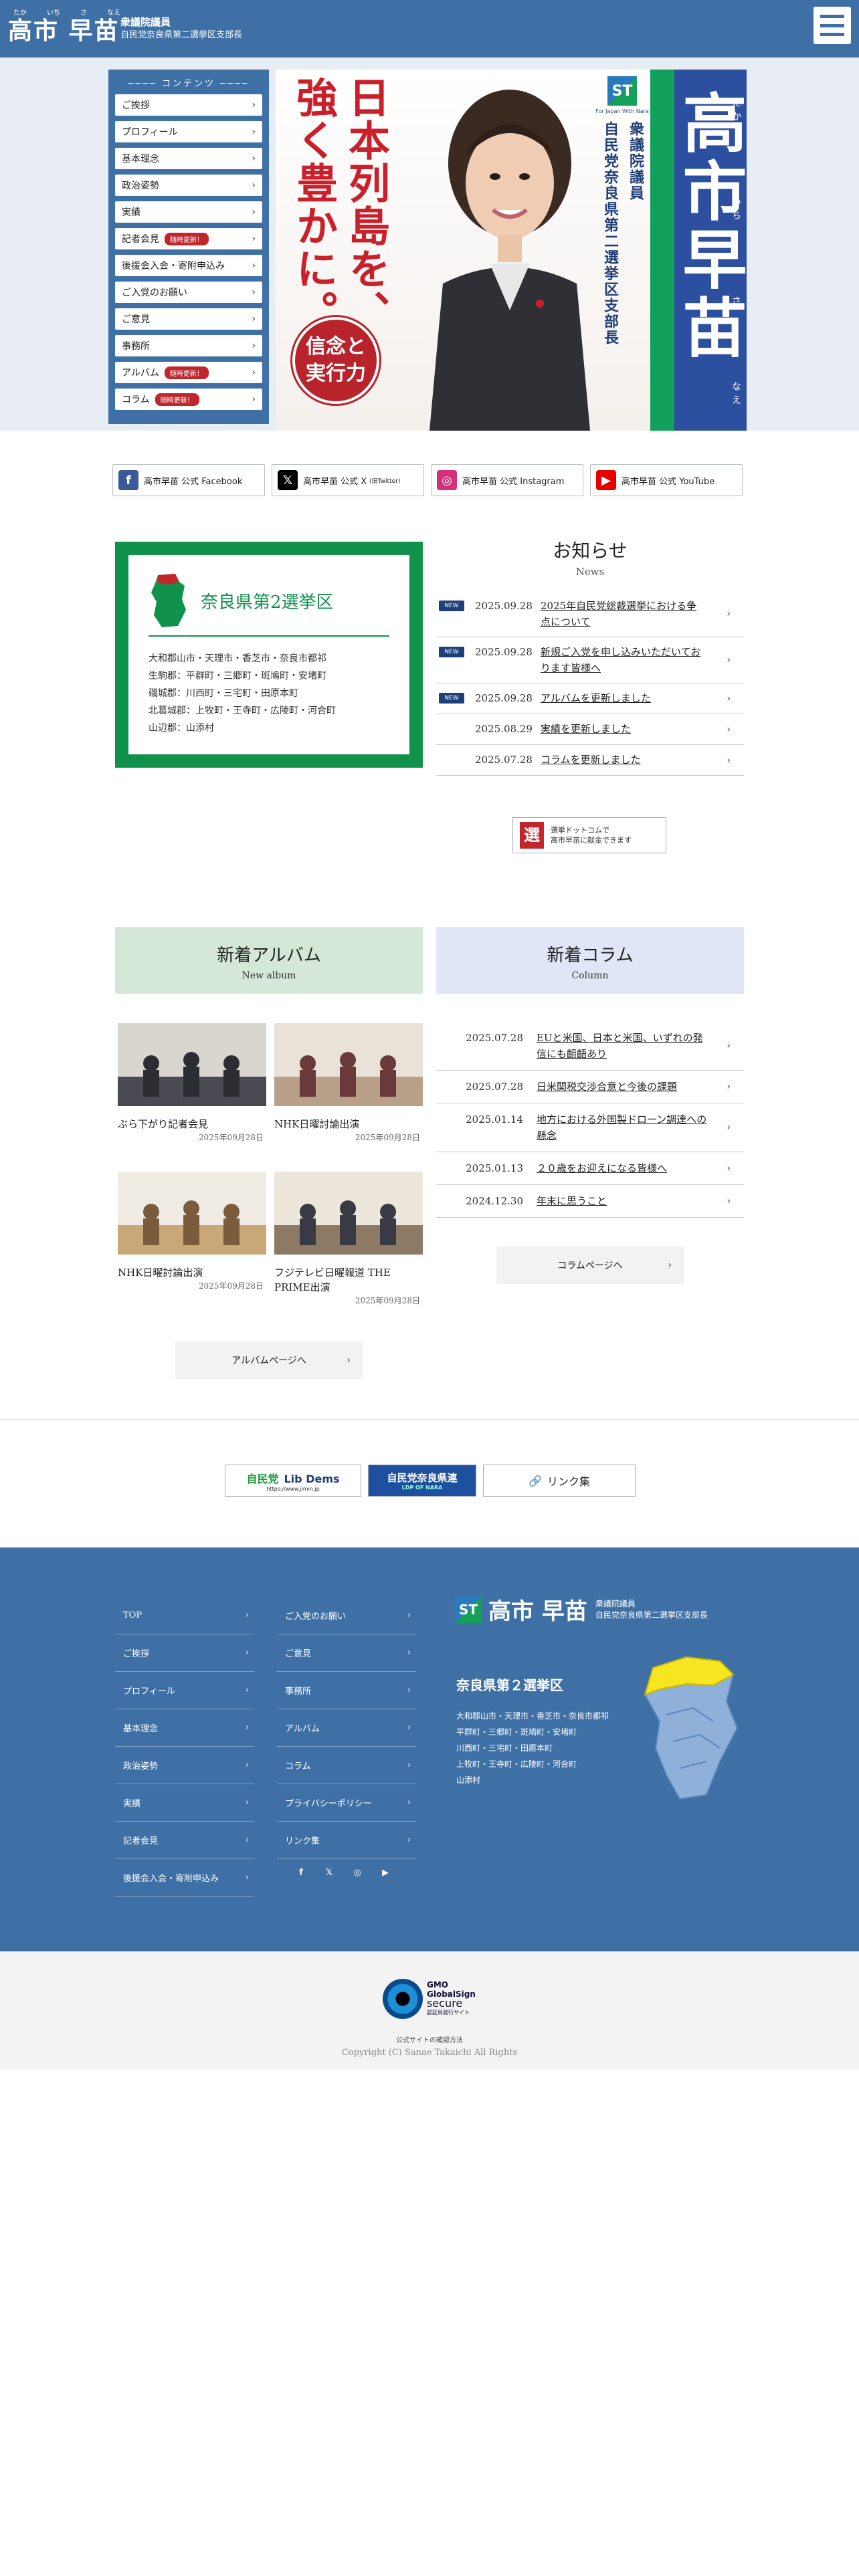  I want to click on sidebar-item: 政治姿勢 ›, so click(188, 186).